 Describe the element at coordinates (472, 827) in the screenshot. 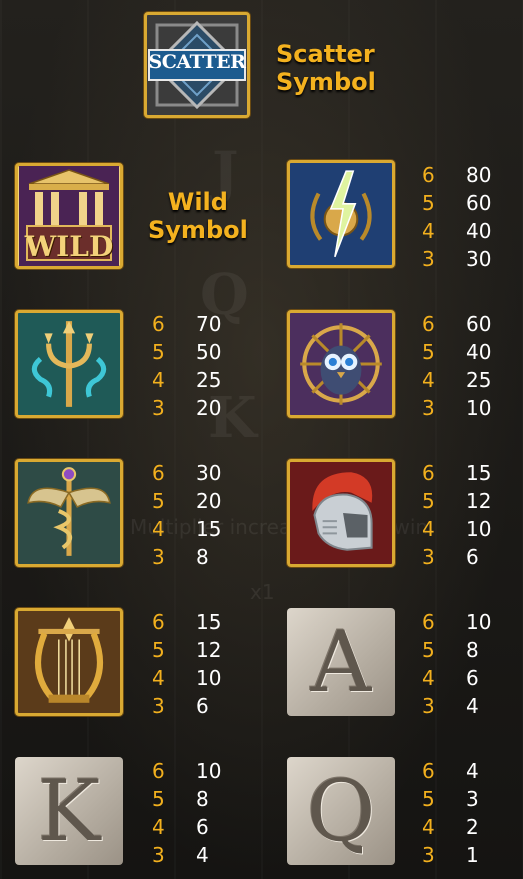

I see `pay-value: 2` at that location.